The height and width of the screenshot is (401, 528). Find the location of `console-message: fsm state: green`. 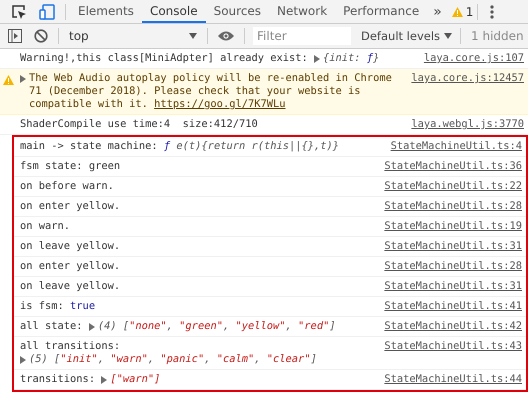

console-message: fsm state: green is located at coordinates (70, 166).